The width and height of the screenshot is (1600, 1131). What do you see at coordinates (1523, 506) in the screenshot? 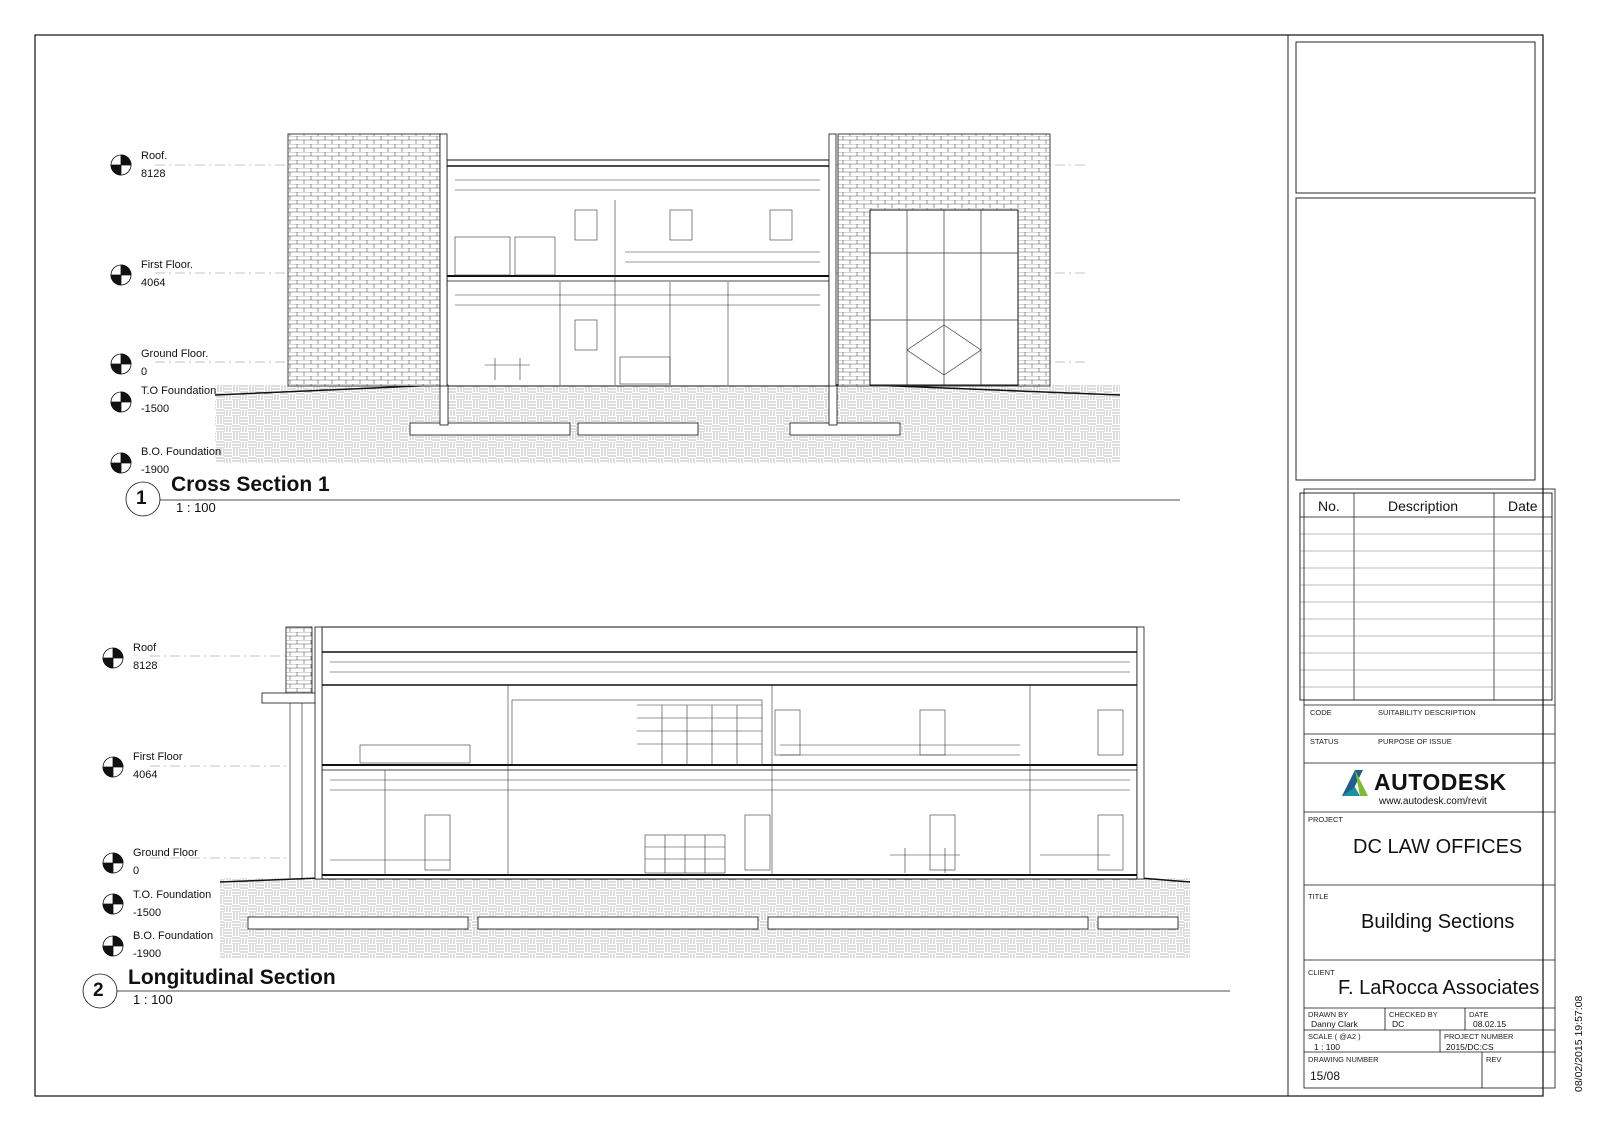
I see `revision-header-date: Date` at bounding box center [1523, 506].